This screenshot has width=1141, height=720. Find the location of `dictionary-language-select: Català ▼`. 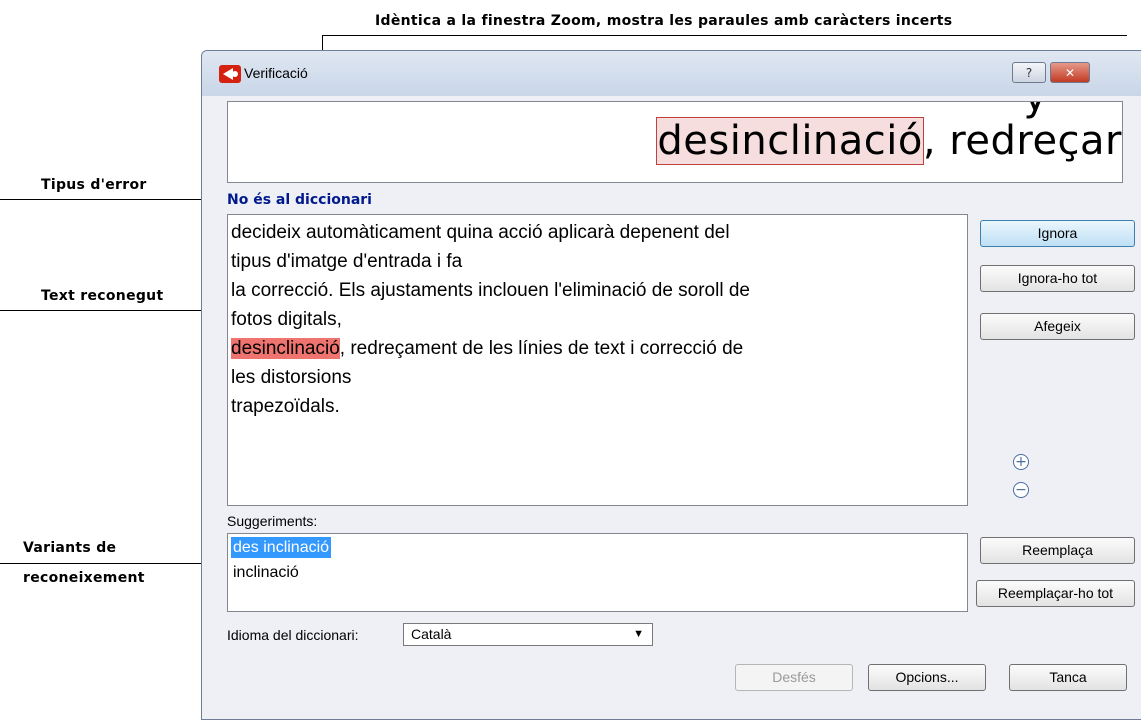

dictionary-language-select: Català ▼ is located at coordinates (528, 634).